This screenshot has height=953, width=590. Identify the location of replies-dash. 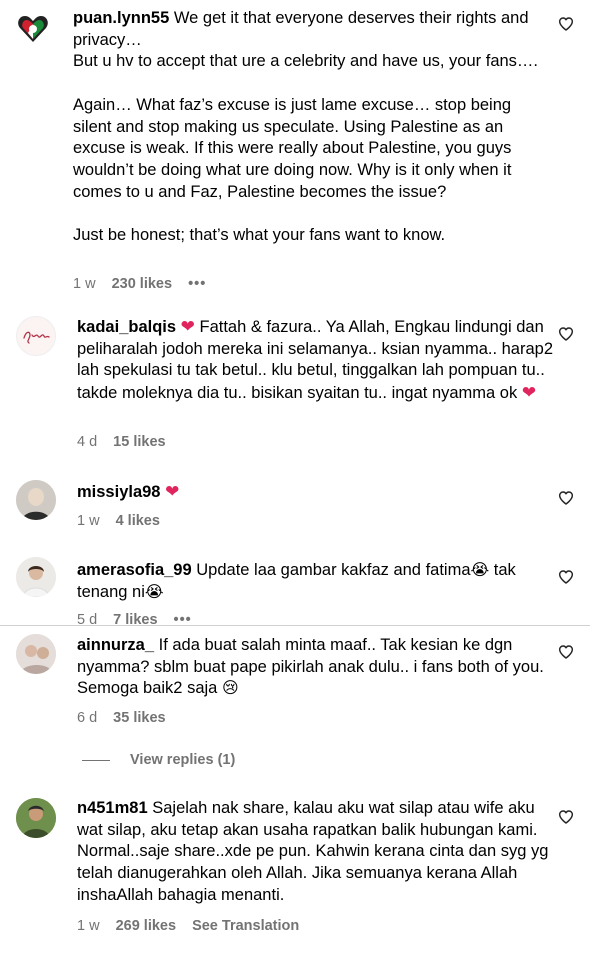
(96, 760).